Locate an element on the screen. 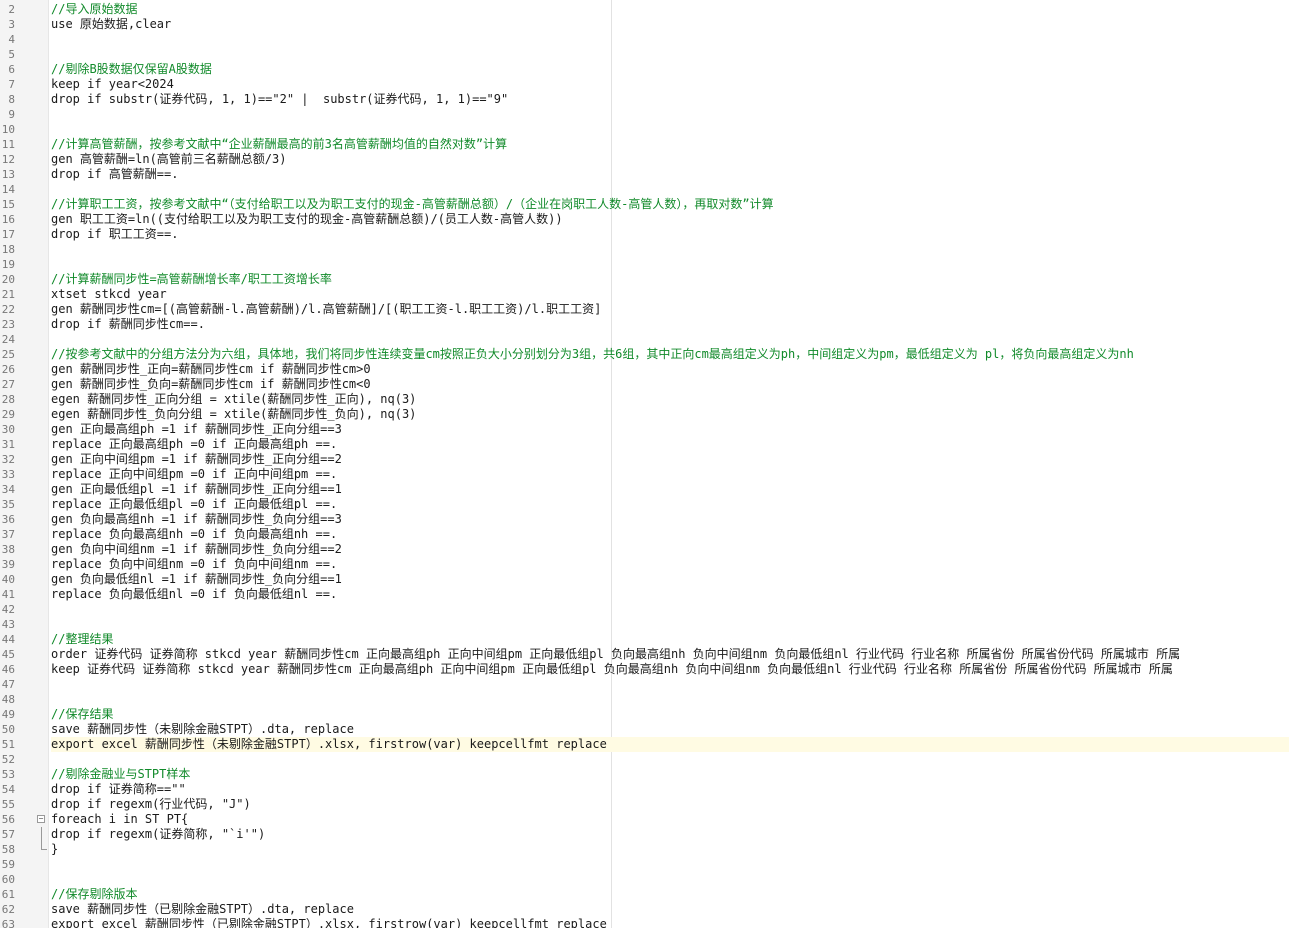  code-text: drop if 薪酬同步性cm==. is located at coordinates (670, 324).